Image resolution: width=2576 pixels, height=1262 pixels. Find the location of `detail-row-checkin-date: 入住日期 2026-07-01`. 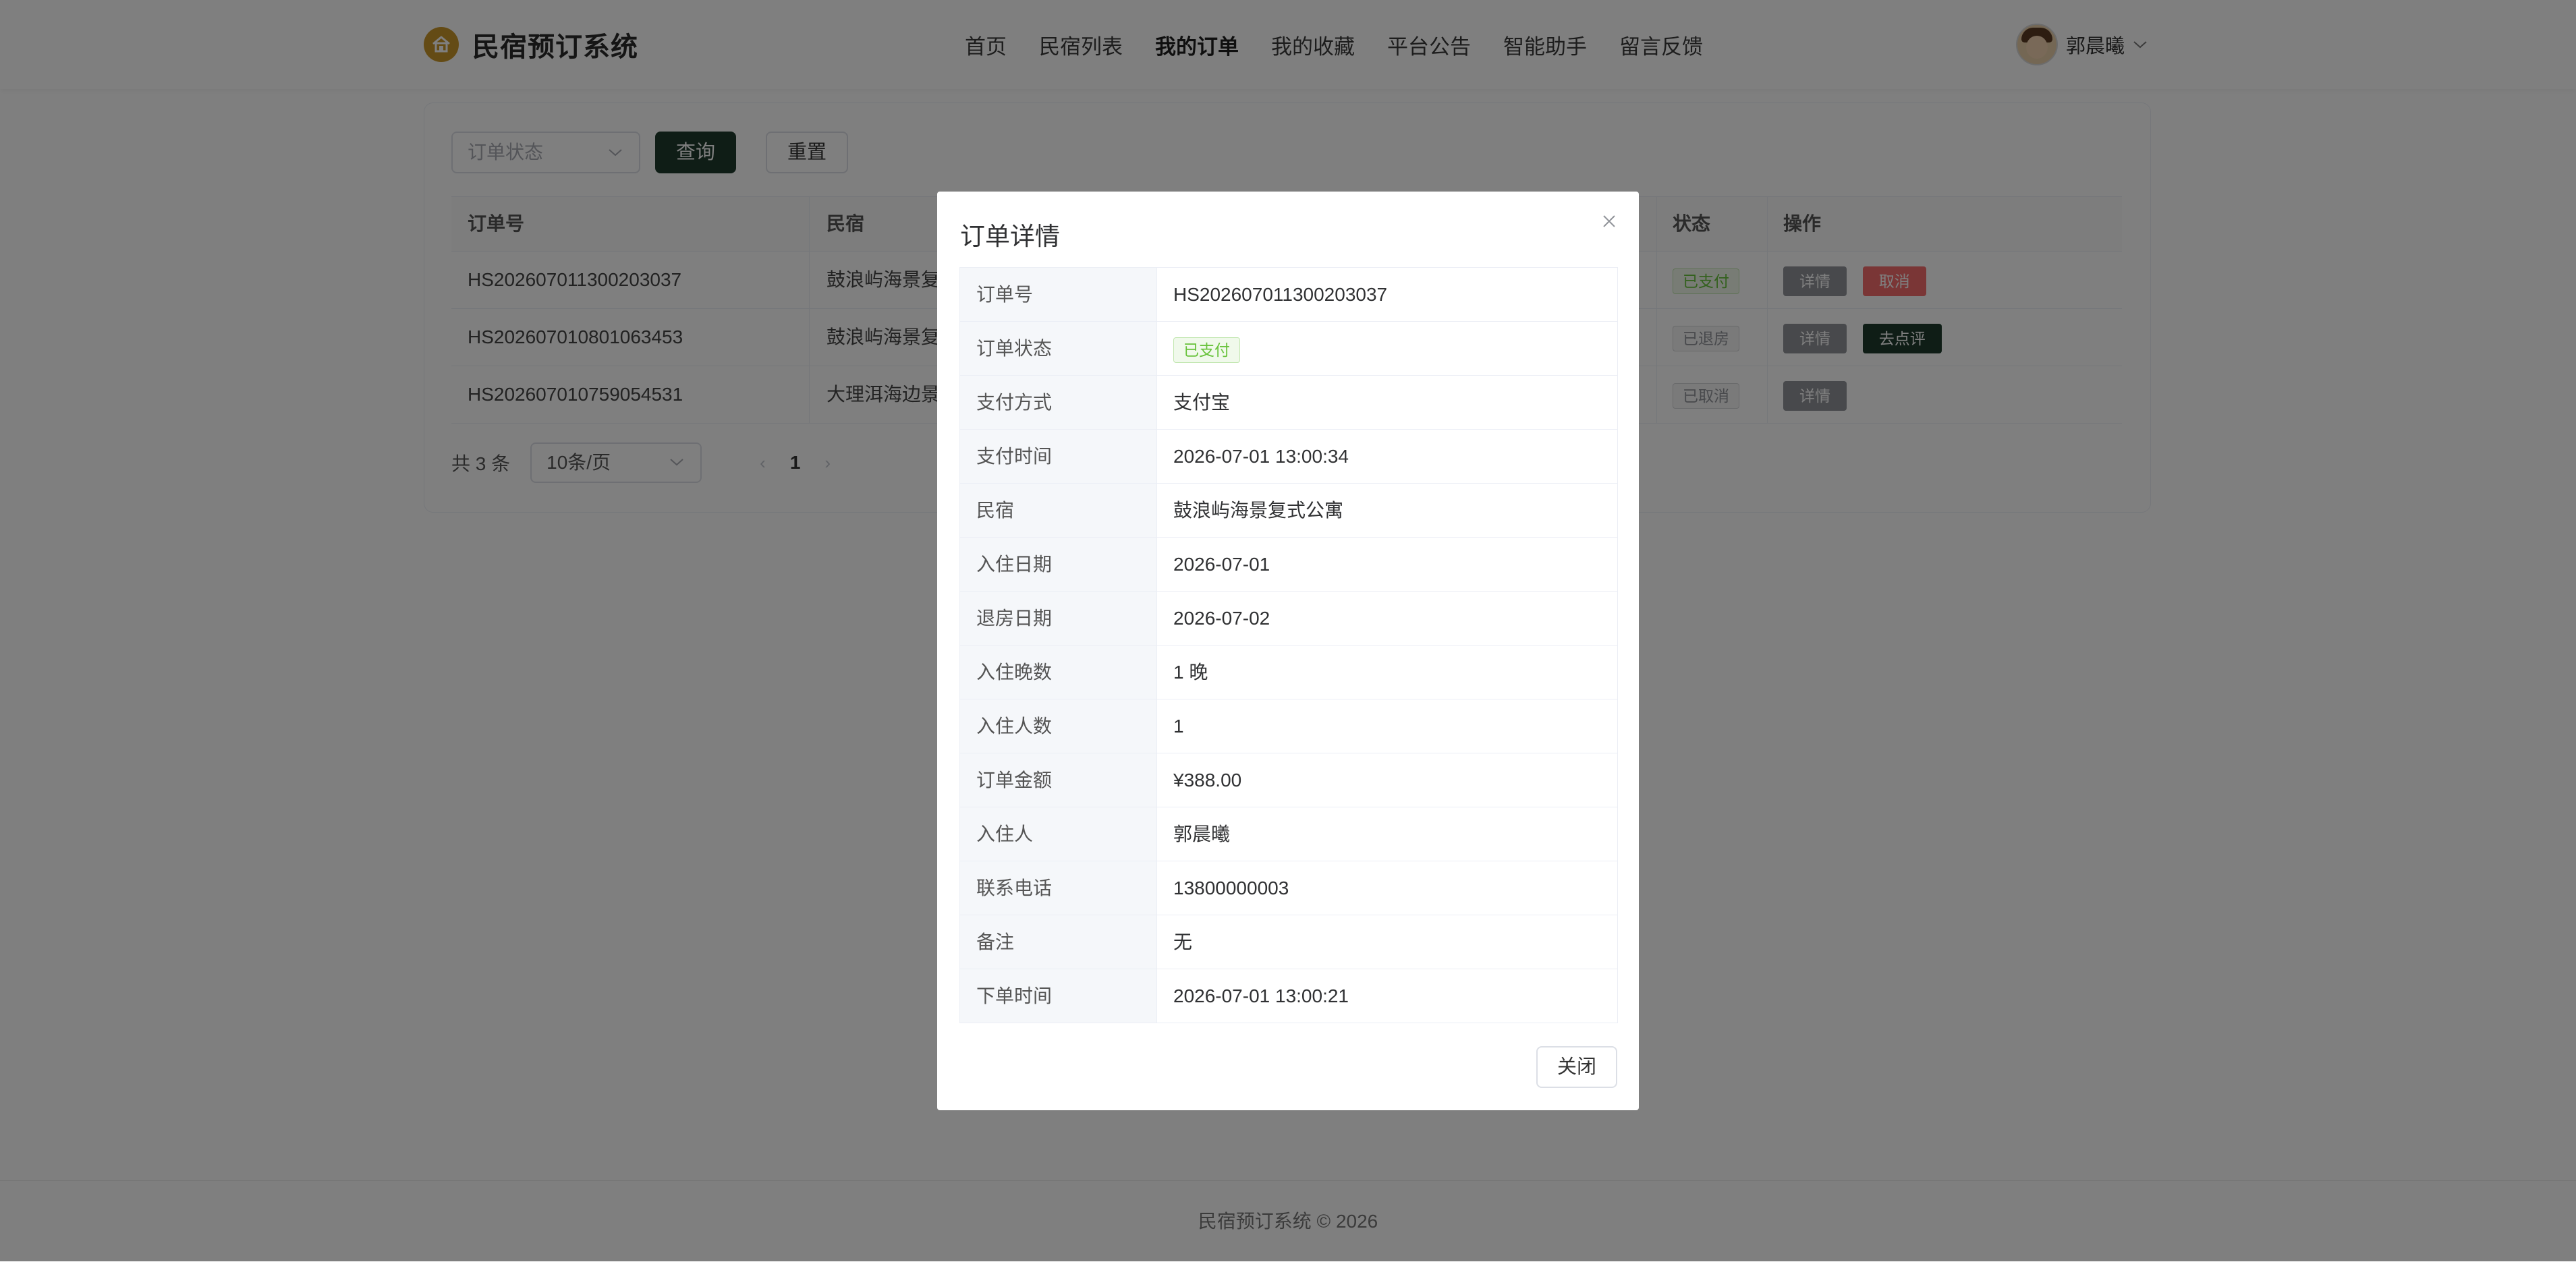

detail-row-checkin-date: 入住日期 2026-07-01 is located at coordinates (1288, 565).